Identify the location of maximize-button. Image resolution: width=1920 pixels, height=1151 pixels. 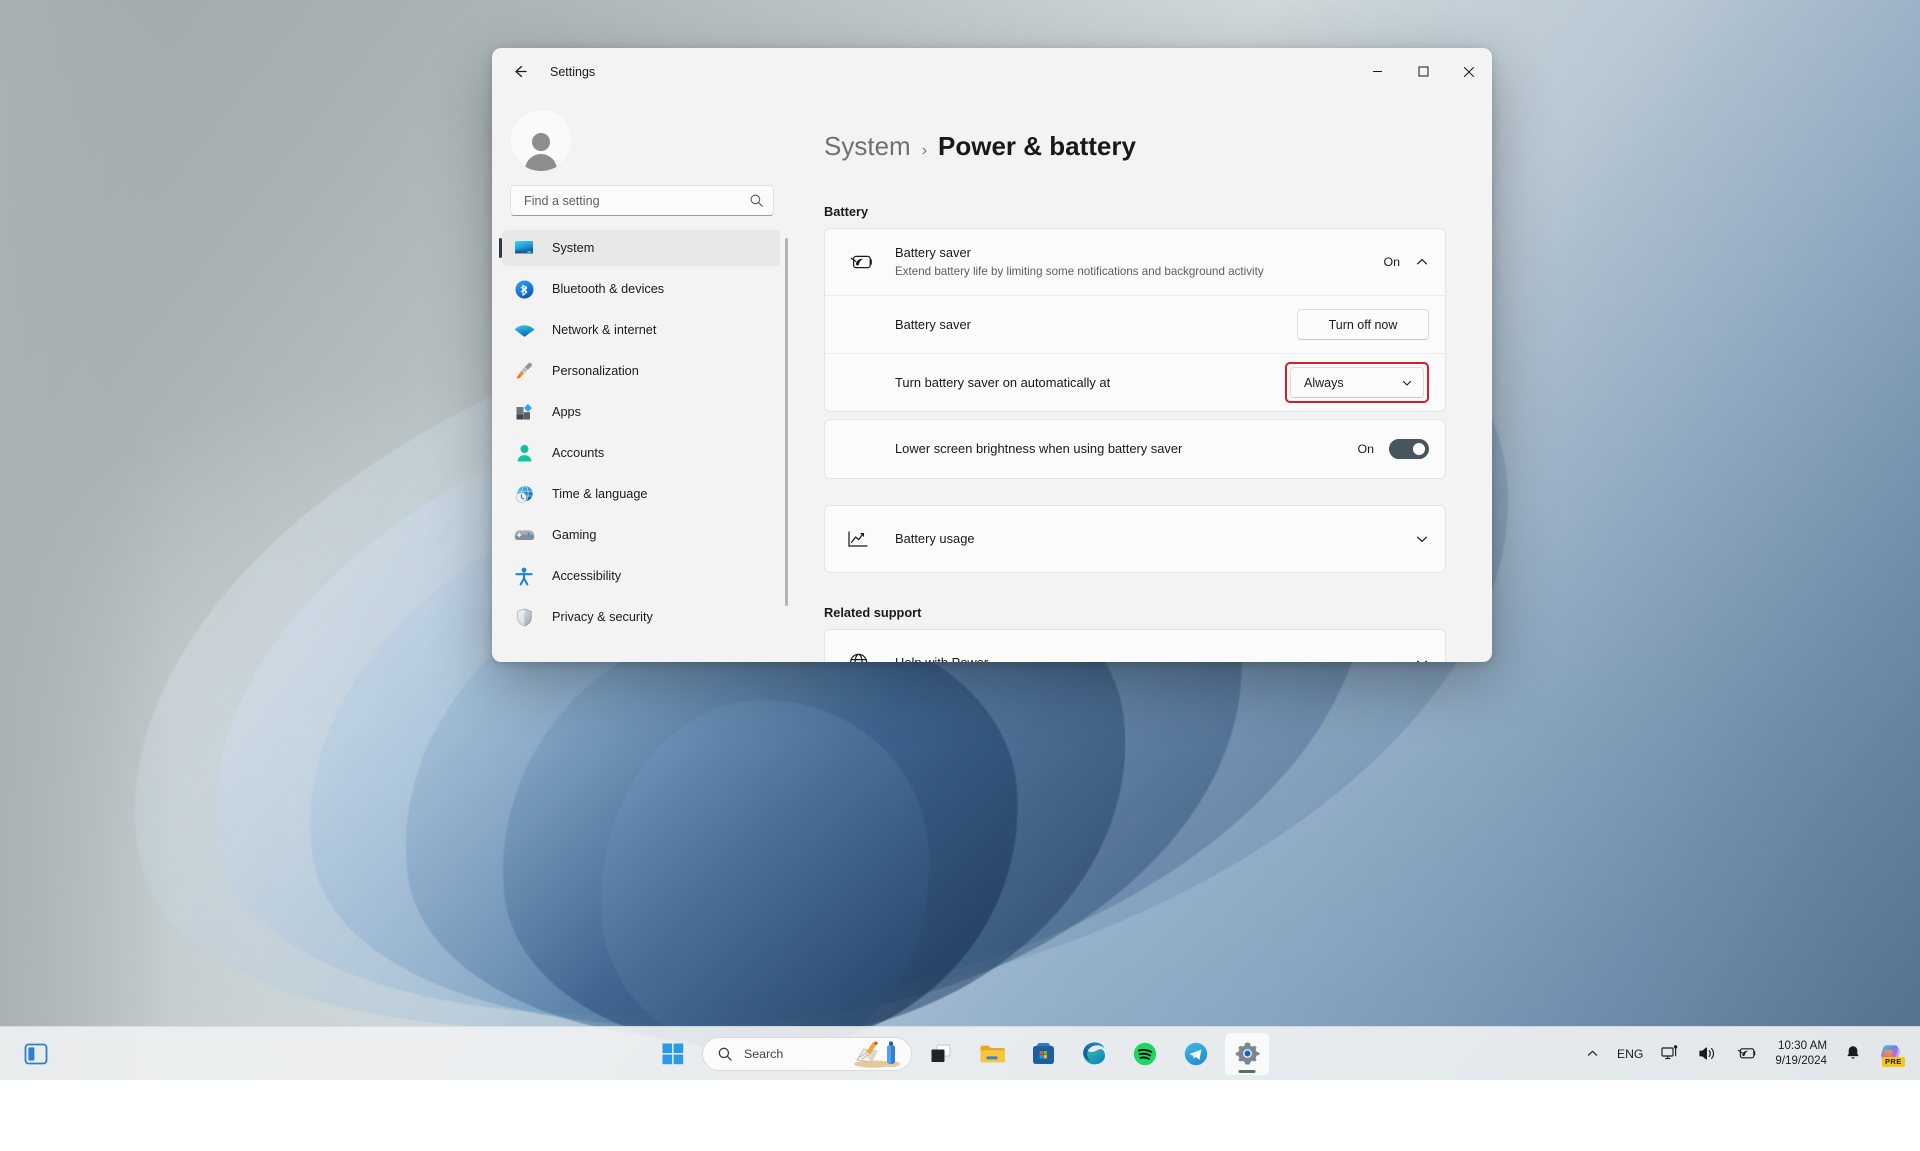
(1423, 71).